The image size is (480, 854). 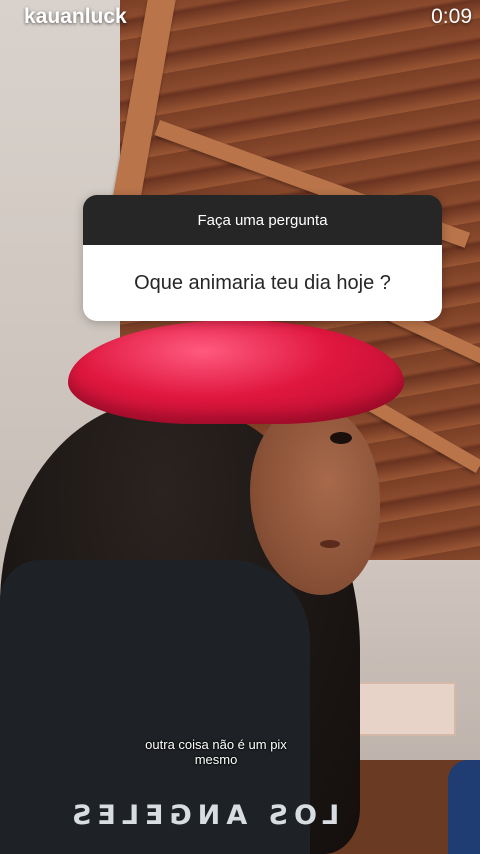 What do you see at coordinates (203, 815) in the screenshot?
I see `shirt-print-text: LOS ANGELES` at bounding box center [203, 815].